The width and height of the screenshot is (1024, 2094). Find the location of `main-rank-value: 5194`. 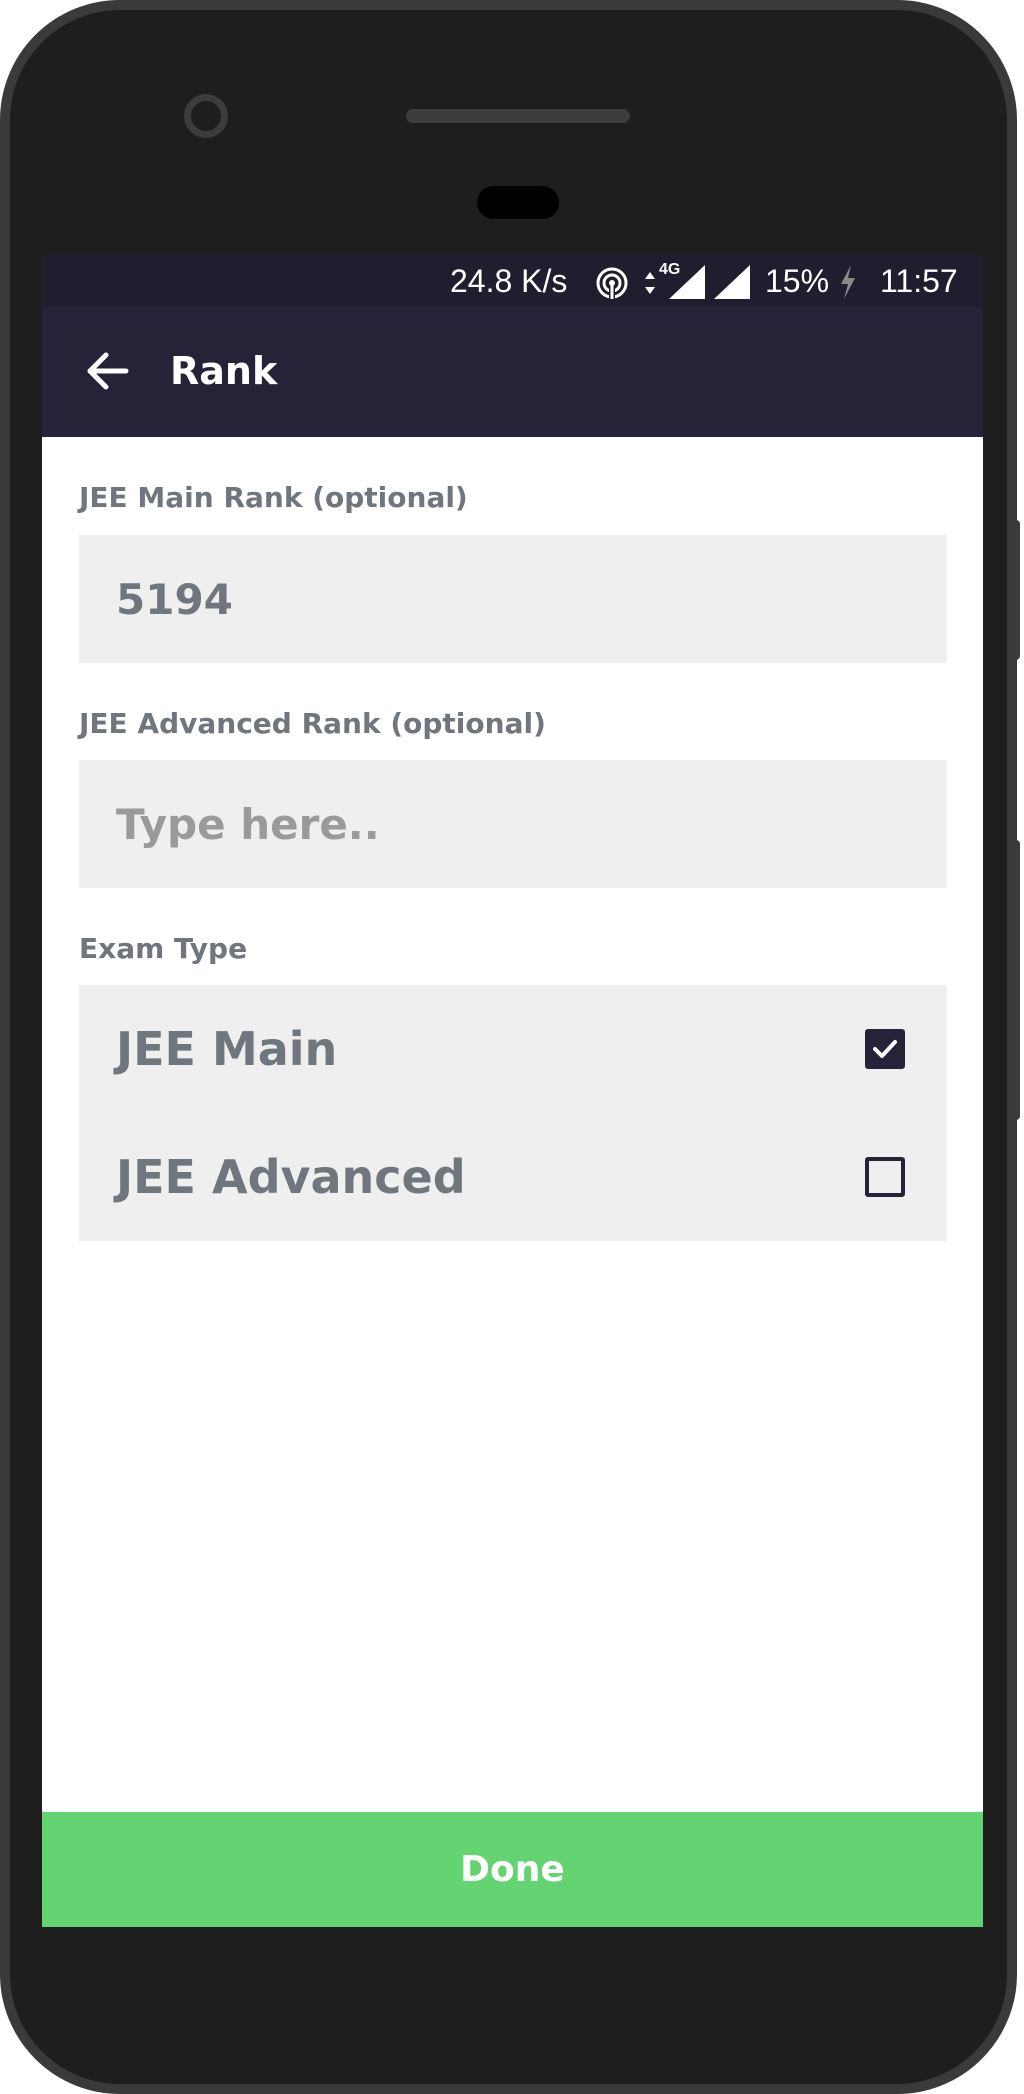

main-rank-value: 5194 is located at coordinates (174, 599).